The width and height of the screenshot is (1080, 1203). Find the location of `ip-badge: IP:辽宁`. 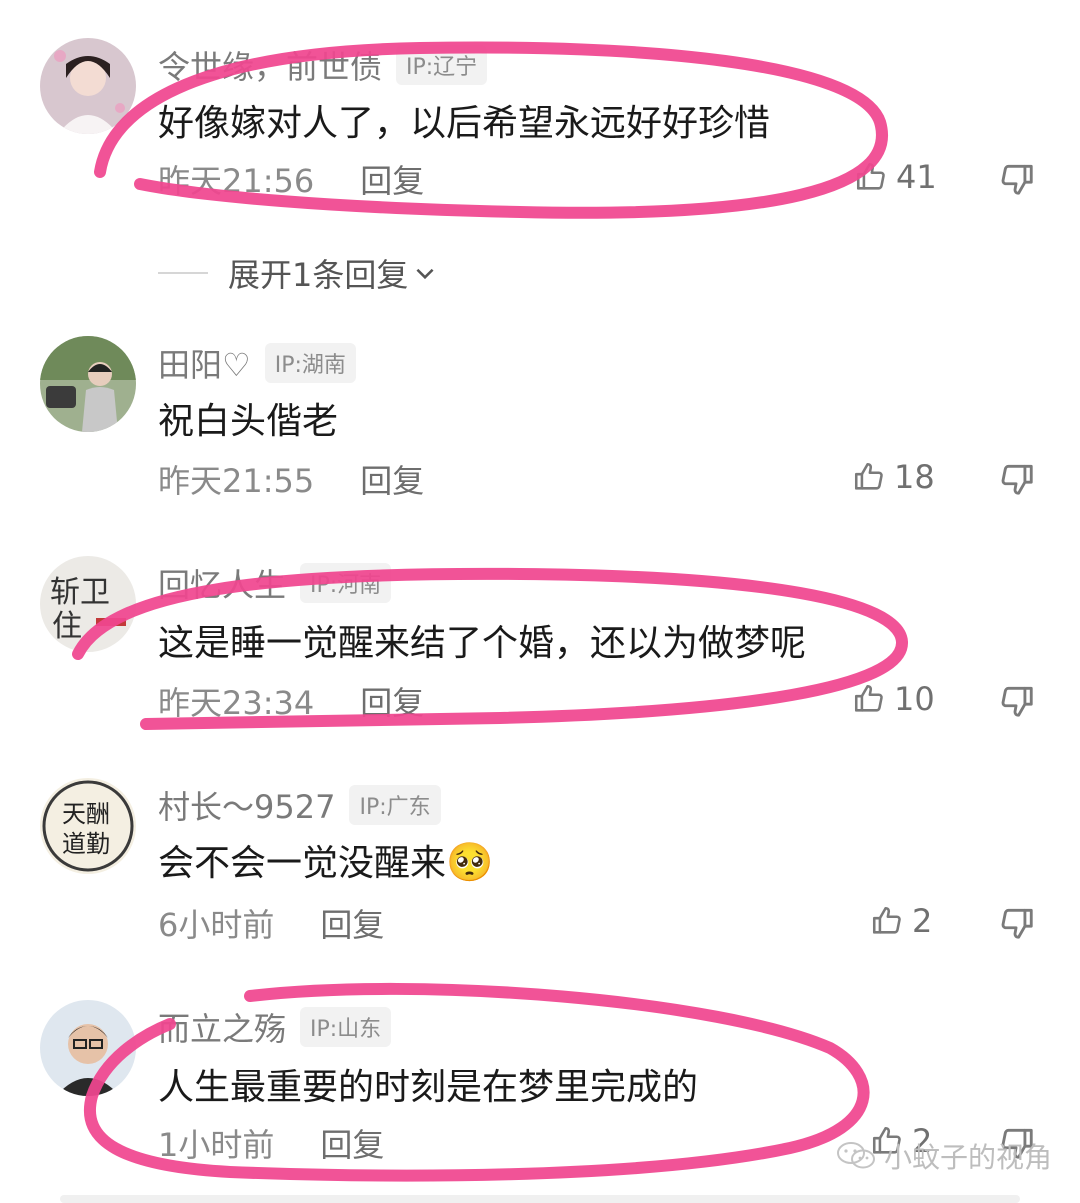

ip-badge: IP:辽宁 is located at coordinates (442, 65).